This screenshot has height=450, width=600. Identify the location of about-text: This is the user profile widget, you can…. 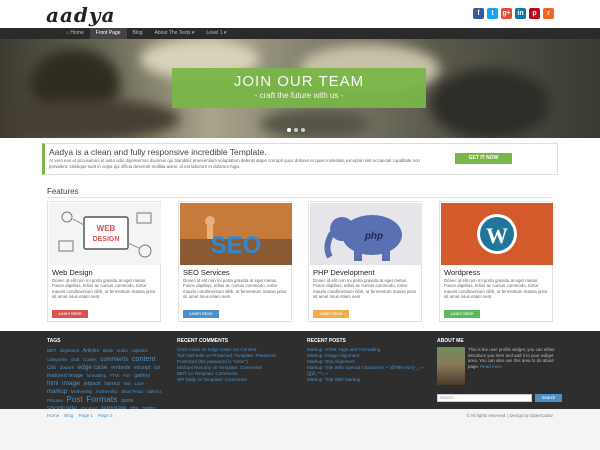
(515, 358).